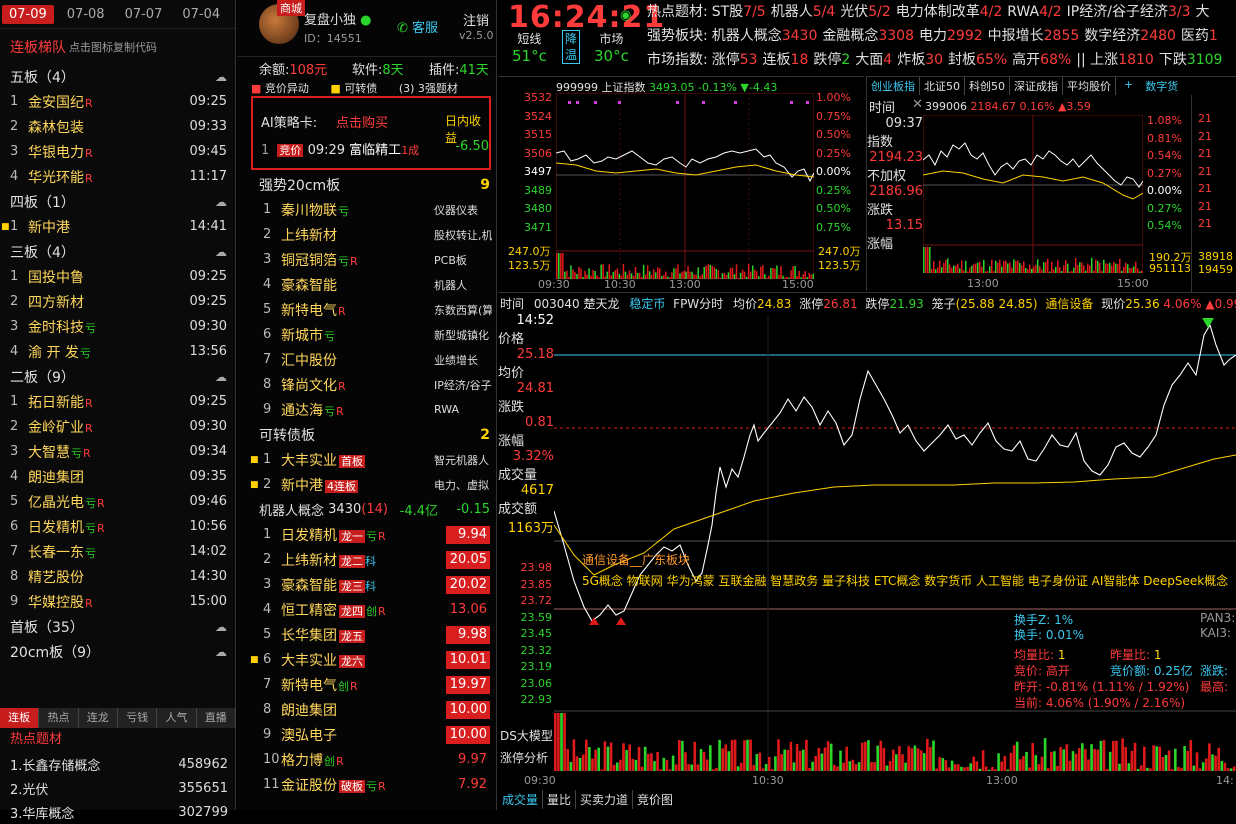 This screenshot has height=824, width=1236. I want to click on ai-row: 1 竞价 09:29 富临精工1成 -6.50, so click(375, 148).